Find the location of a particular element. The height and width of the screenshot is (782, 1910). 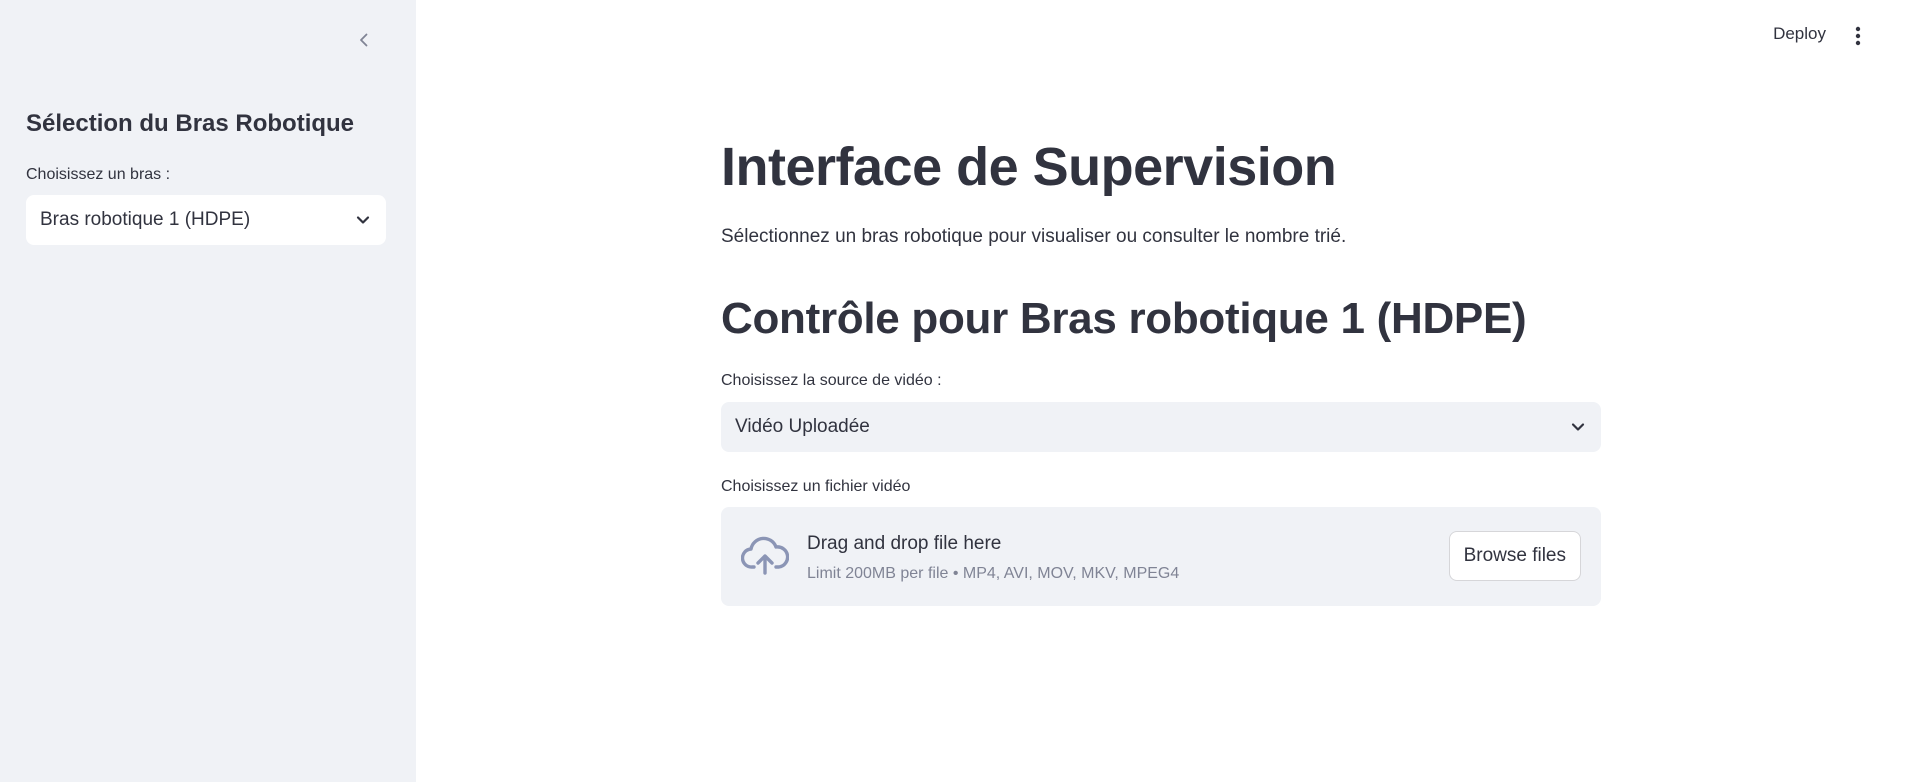

dropzone-title: Drag and drop file here is located at coordinates (904, 543).